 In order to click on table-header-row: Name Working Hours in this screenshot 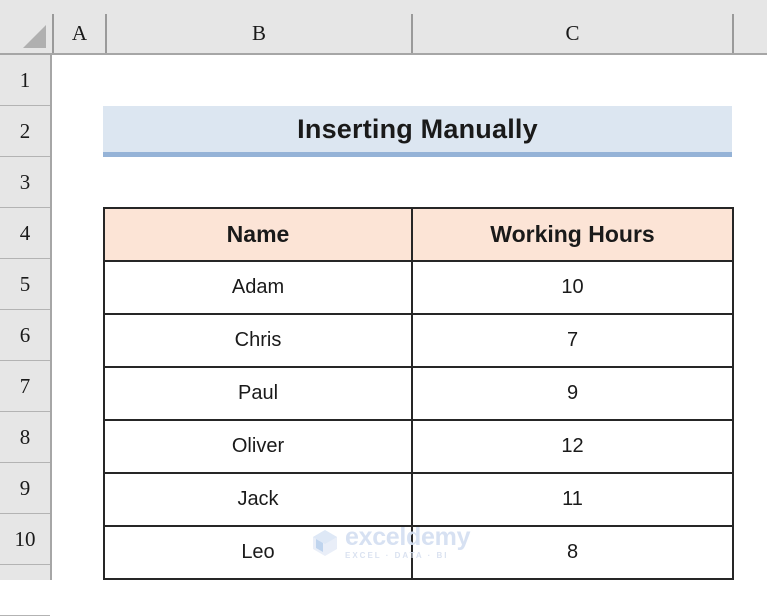, I will do `click(418, 234)`.